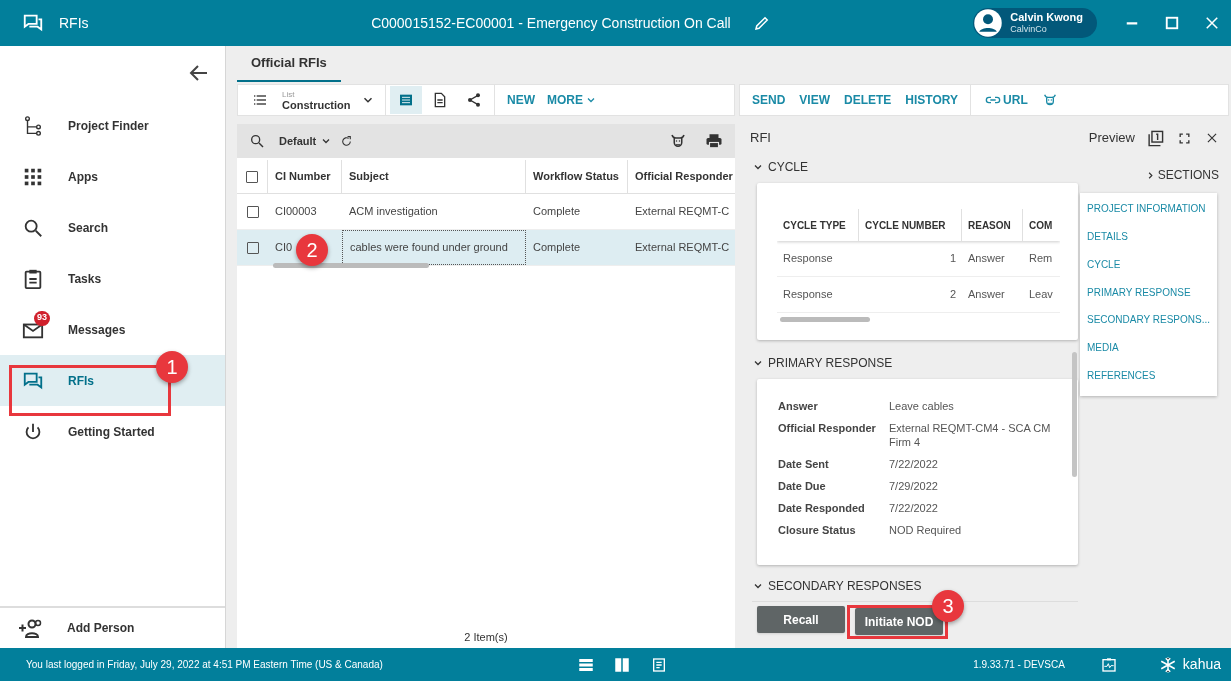 The width and height of the screenshot is (1231, 681). What do you see at coordinates (970, 435) in the screenshot?
I see `field-value: External REQMT-CM4 - SCA CM Firm 4` at bounding box center [970, 435].